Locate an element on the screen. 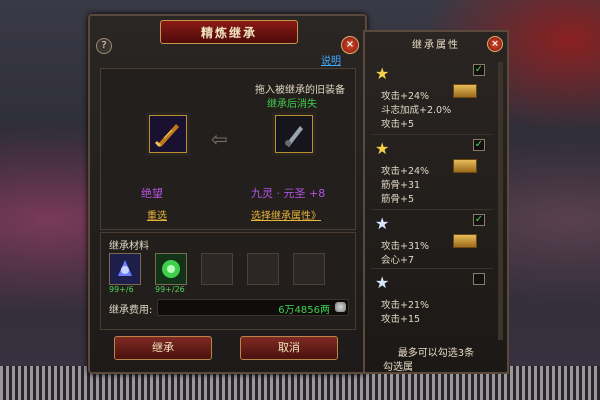  blue-crystal-icon is located at coordinates (125, 269).